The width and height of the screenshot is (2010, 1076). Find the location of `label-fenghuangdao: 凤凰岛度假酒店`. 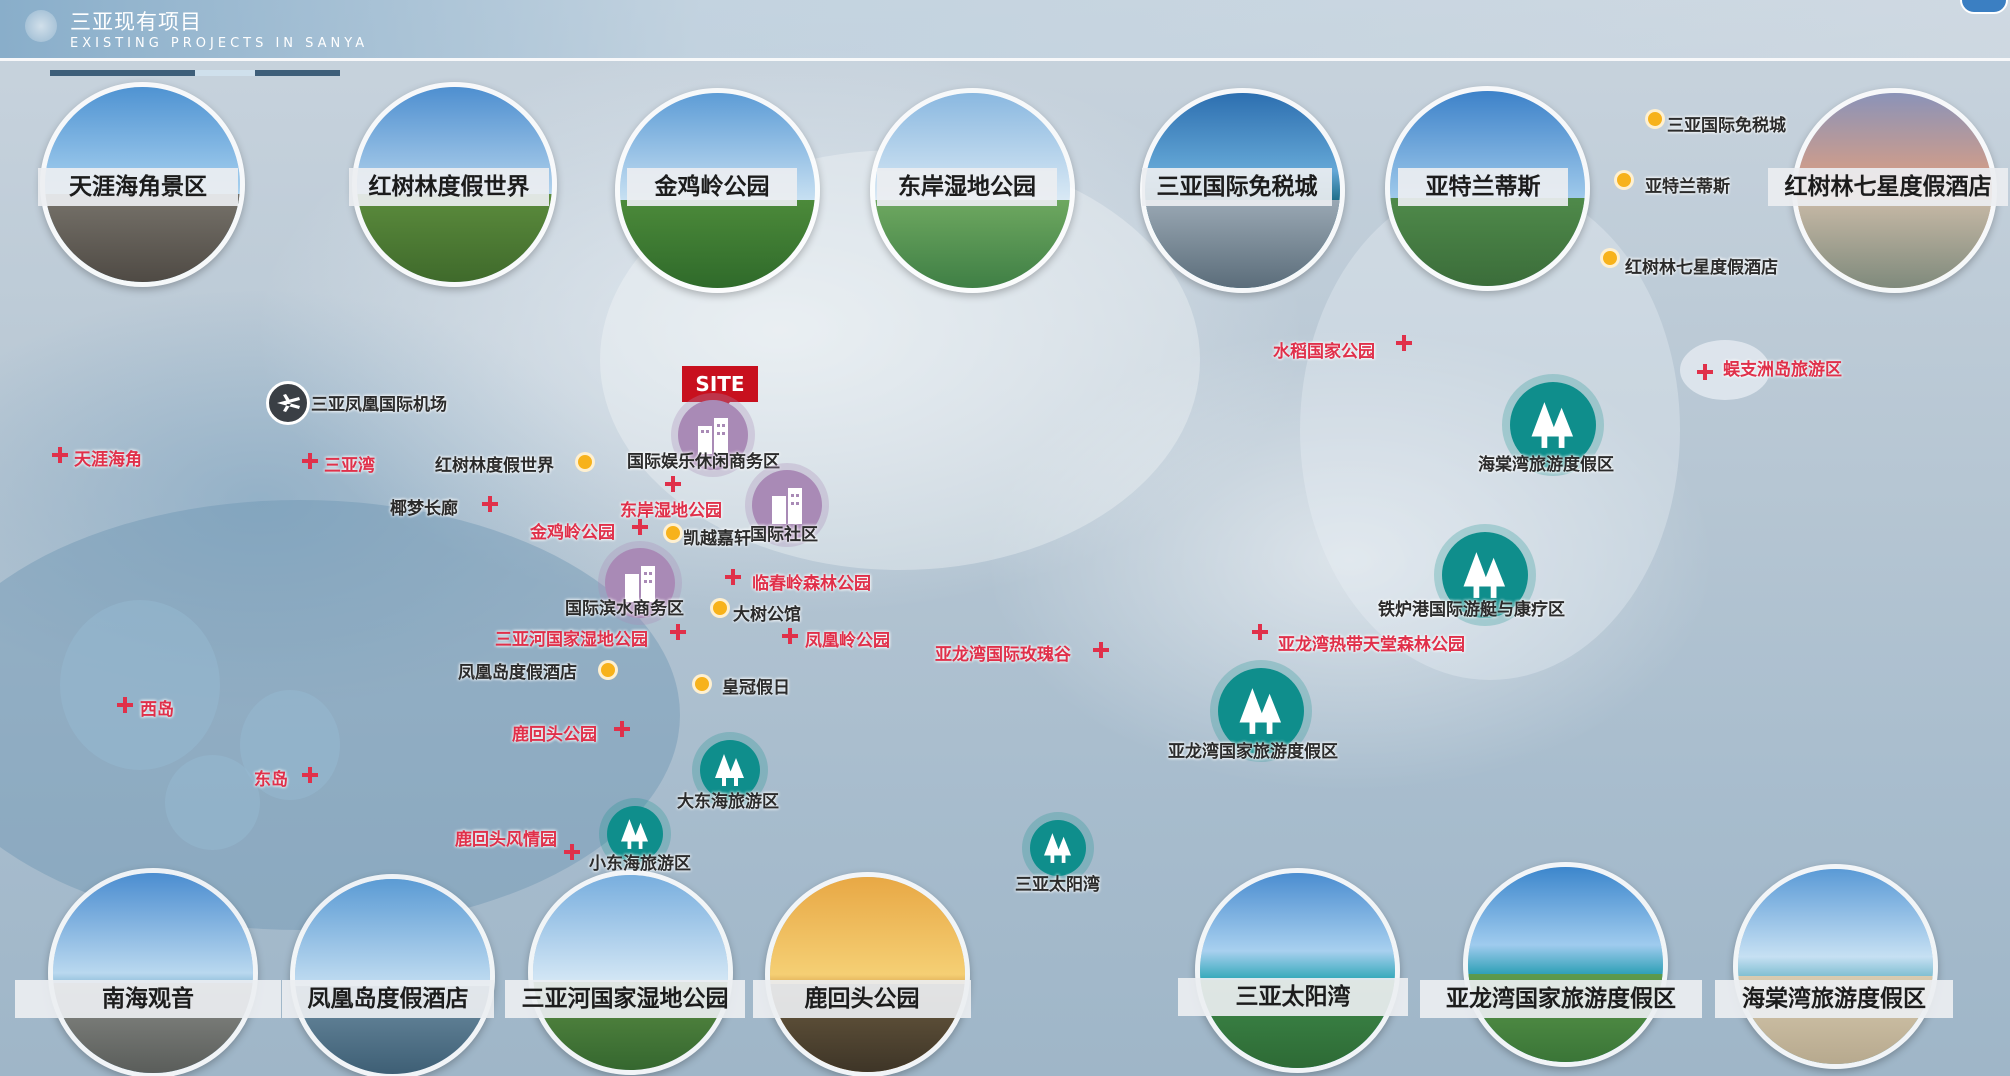

label-fenghuangdao: 凤凰岛度假酒店 is located at coordinates (517, 673).